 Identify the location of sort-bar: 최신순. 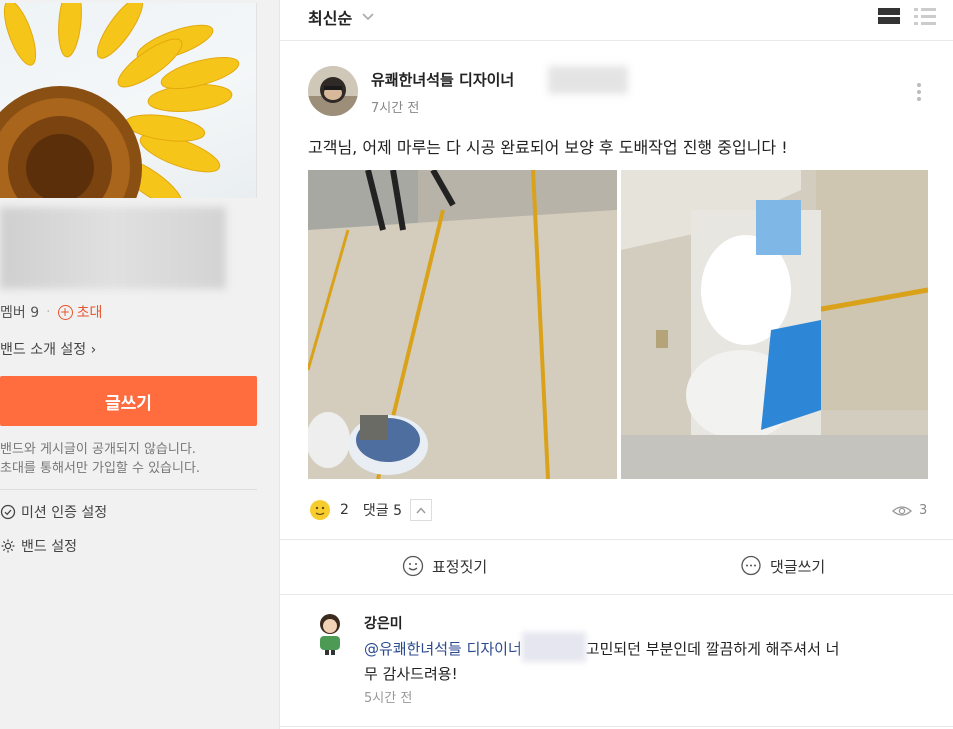
(616, 20).